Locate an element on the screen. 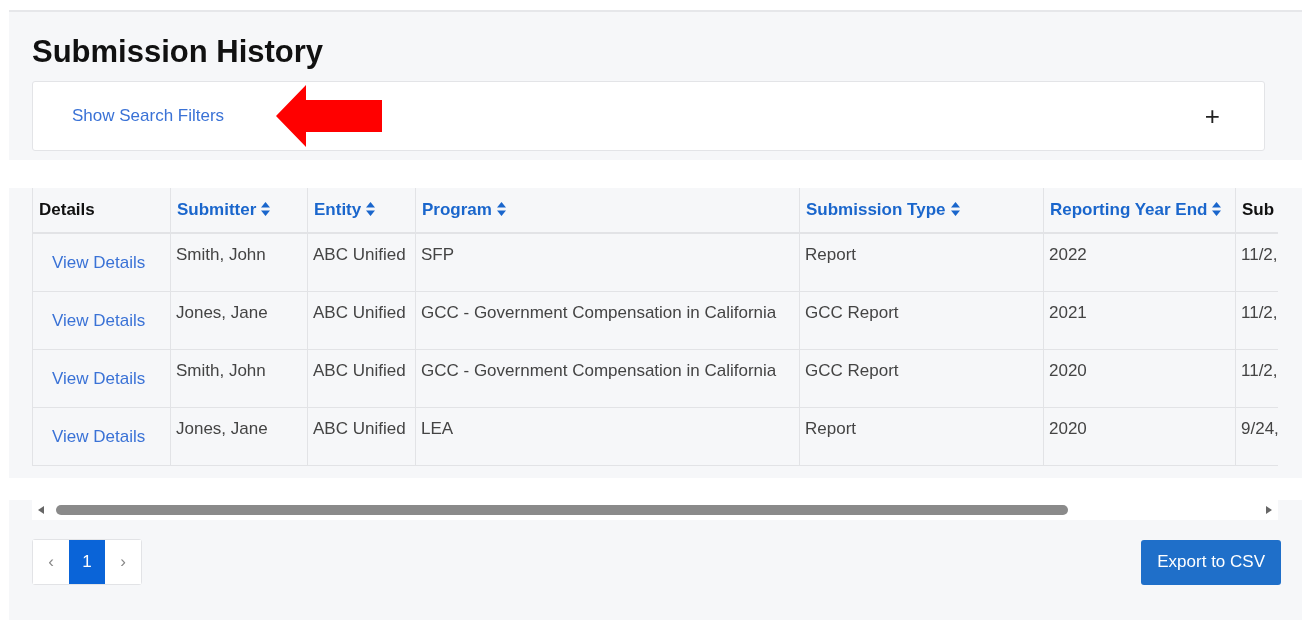 The width and height of the screenshot is (1304, 621). horizontal-scrollbar is located at coordinates (655, 510).